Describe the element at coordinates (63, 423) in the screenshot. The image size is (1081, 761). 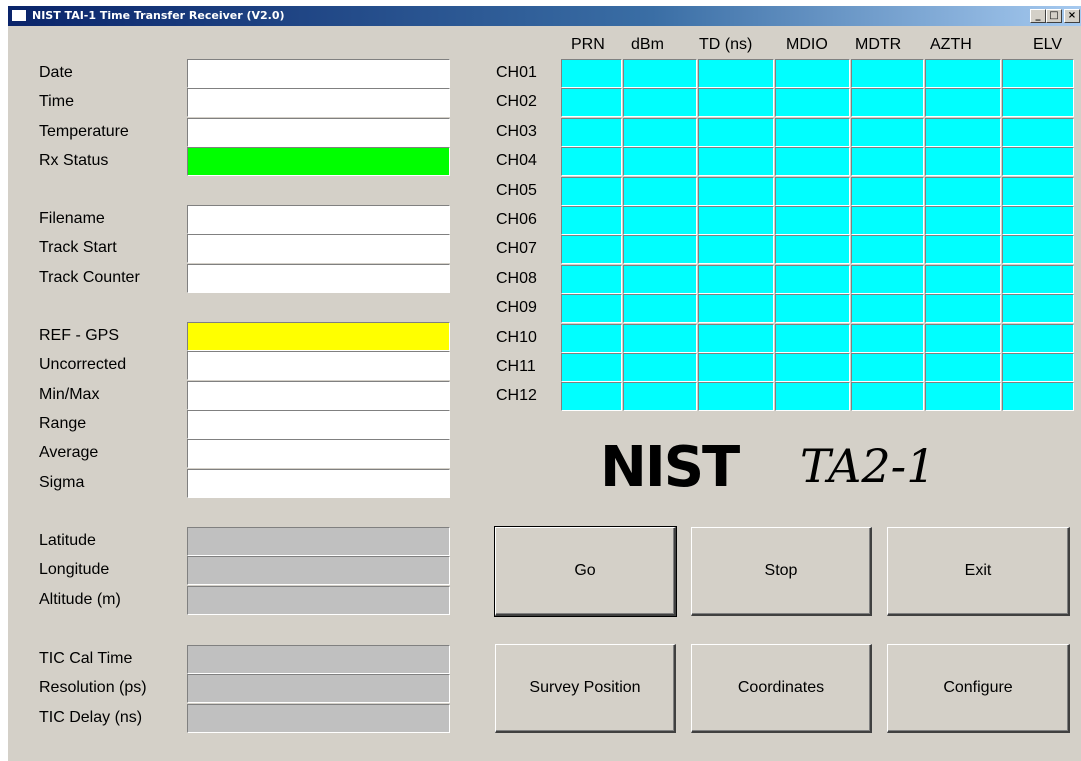
I see `range-label: Range` at that location.